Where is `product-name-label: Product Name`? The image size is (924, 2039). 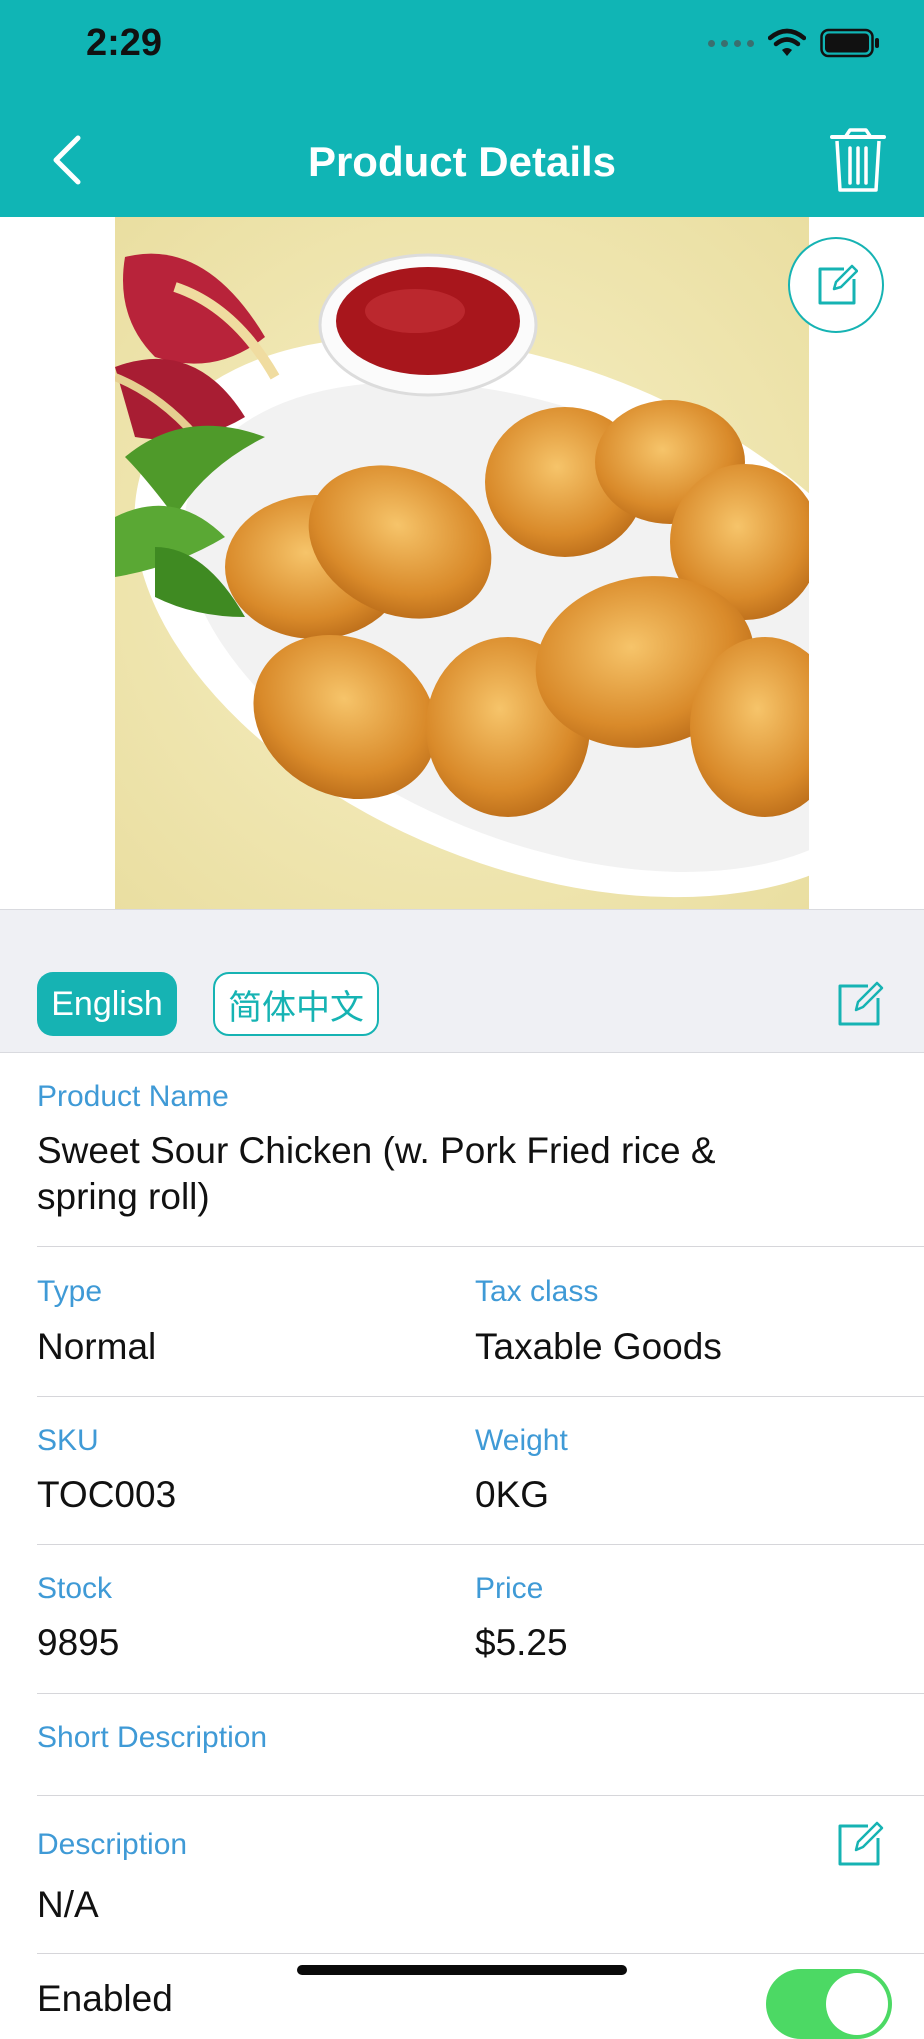 product-name-label: Product Name is located at coordinates (133, 1096).